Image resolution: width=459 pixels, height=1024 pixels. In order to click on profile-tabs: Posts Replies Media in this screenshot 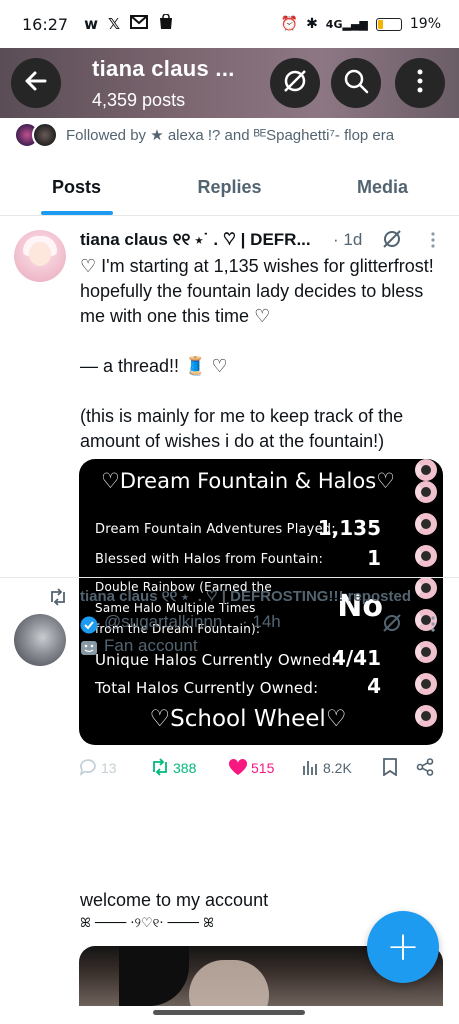, I will do `click(229, 188)`.